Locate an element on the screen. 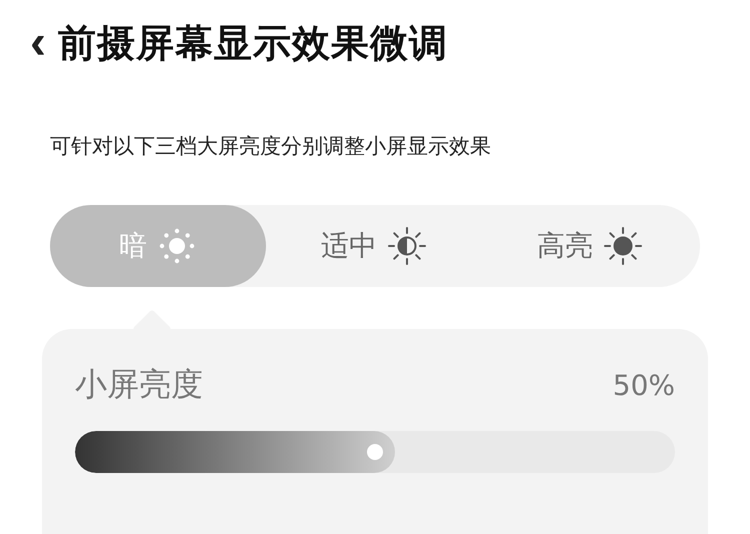  page-title: 前摄屏幕显示效果微调 is located at coordinates (253, 43).